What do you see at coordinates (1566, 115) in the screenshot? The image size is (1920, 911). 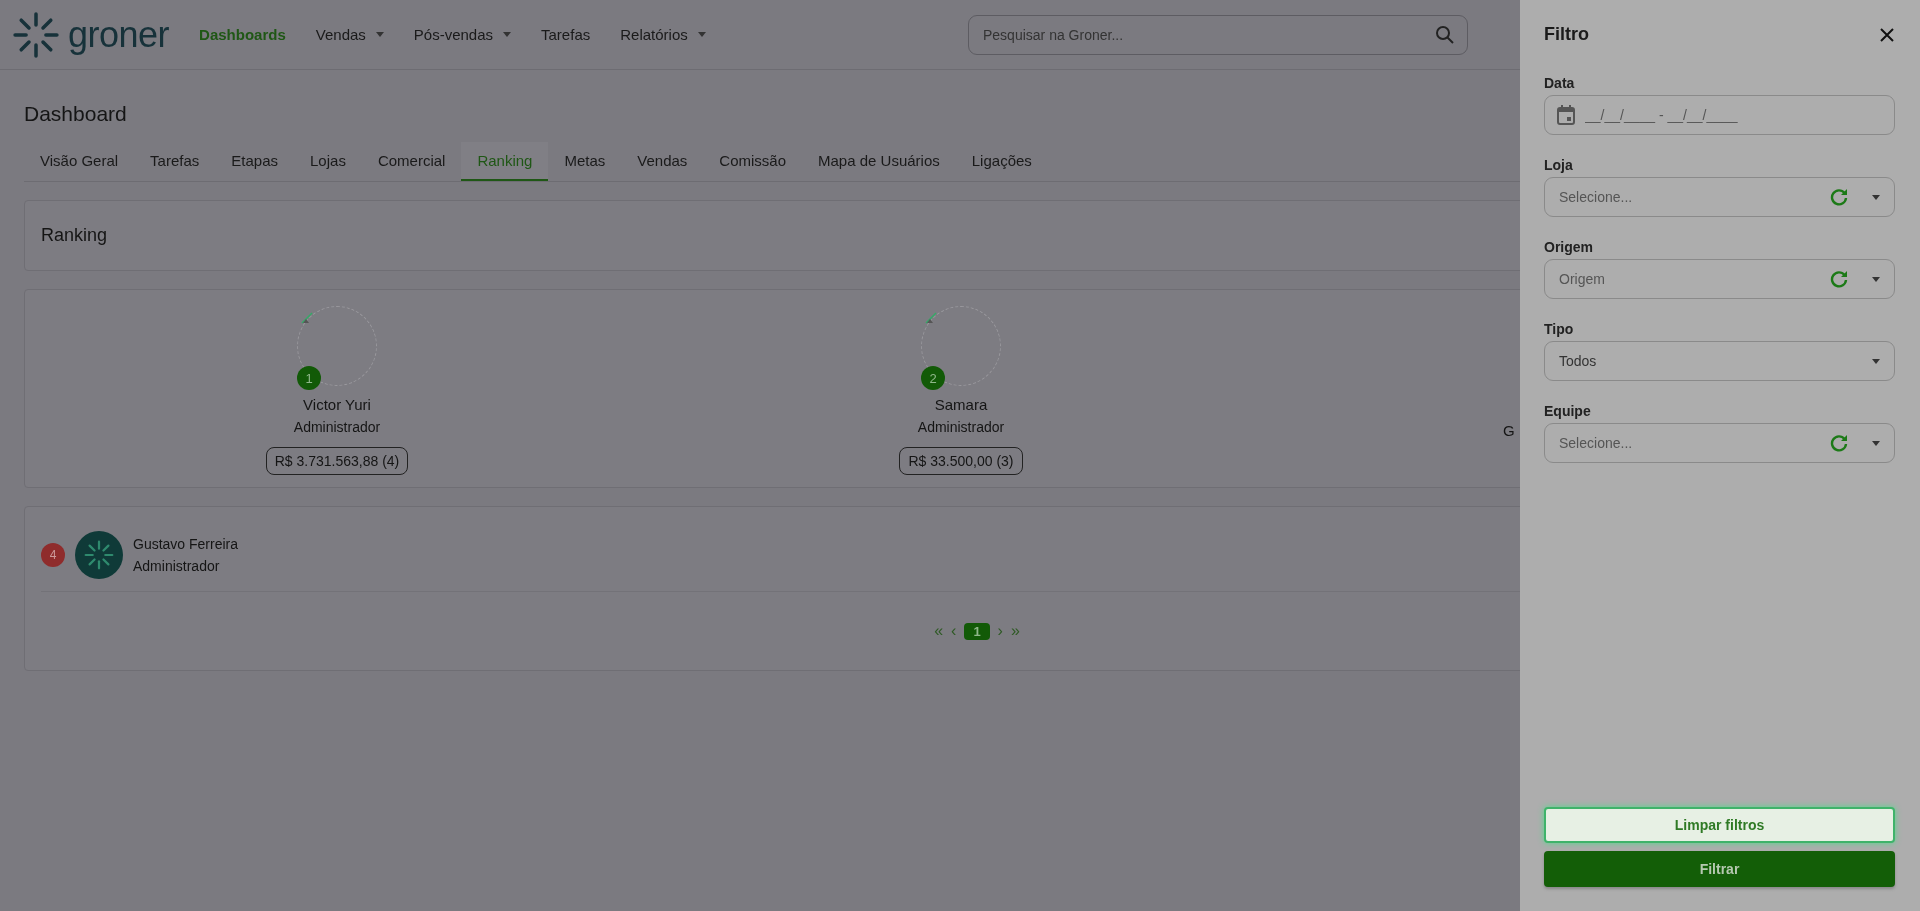 I see `calendar-icon` at bounding box center [1566, 115].